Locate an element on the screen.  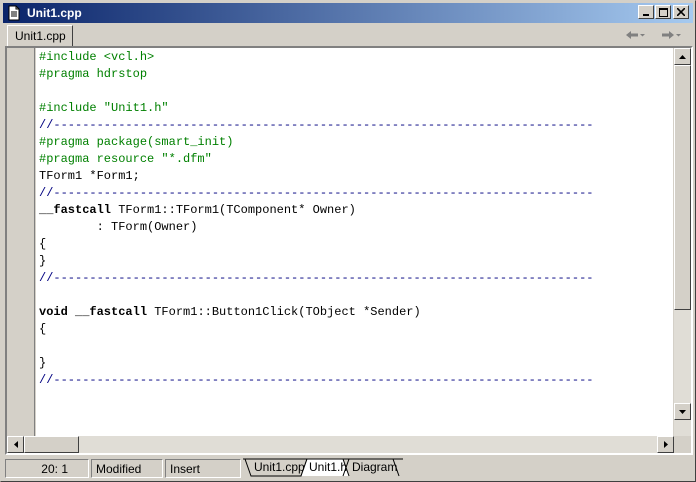
scroll-right-button is located at coordinates (665, 444).